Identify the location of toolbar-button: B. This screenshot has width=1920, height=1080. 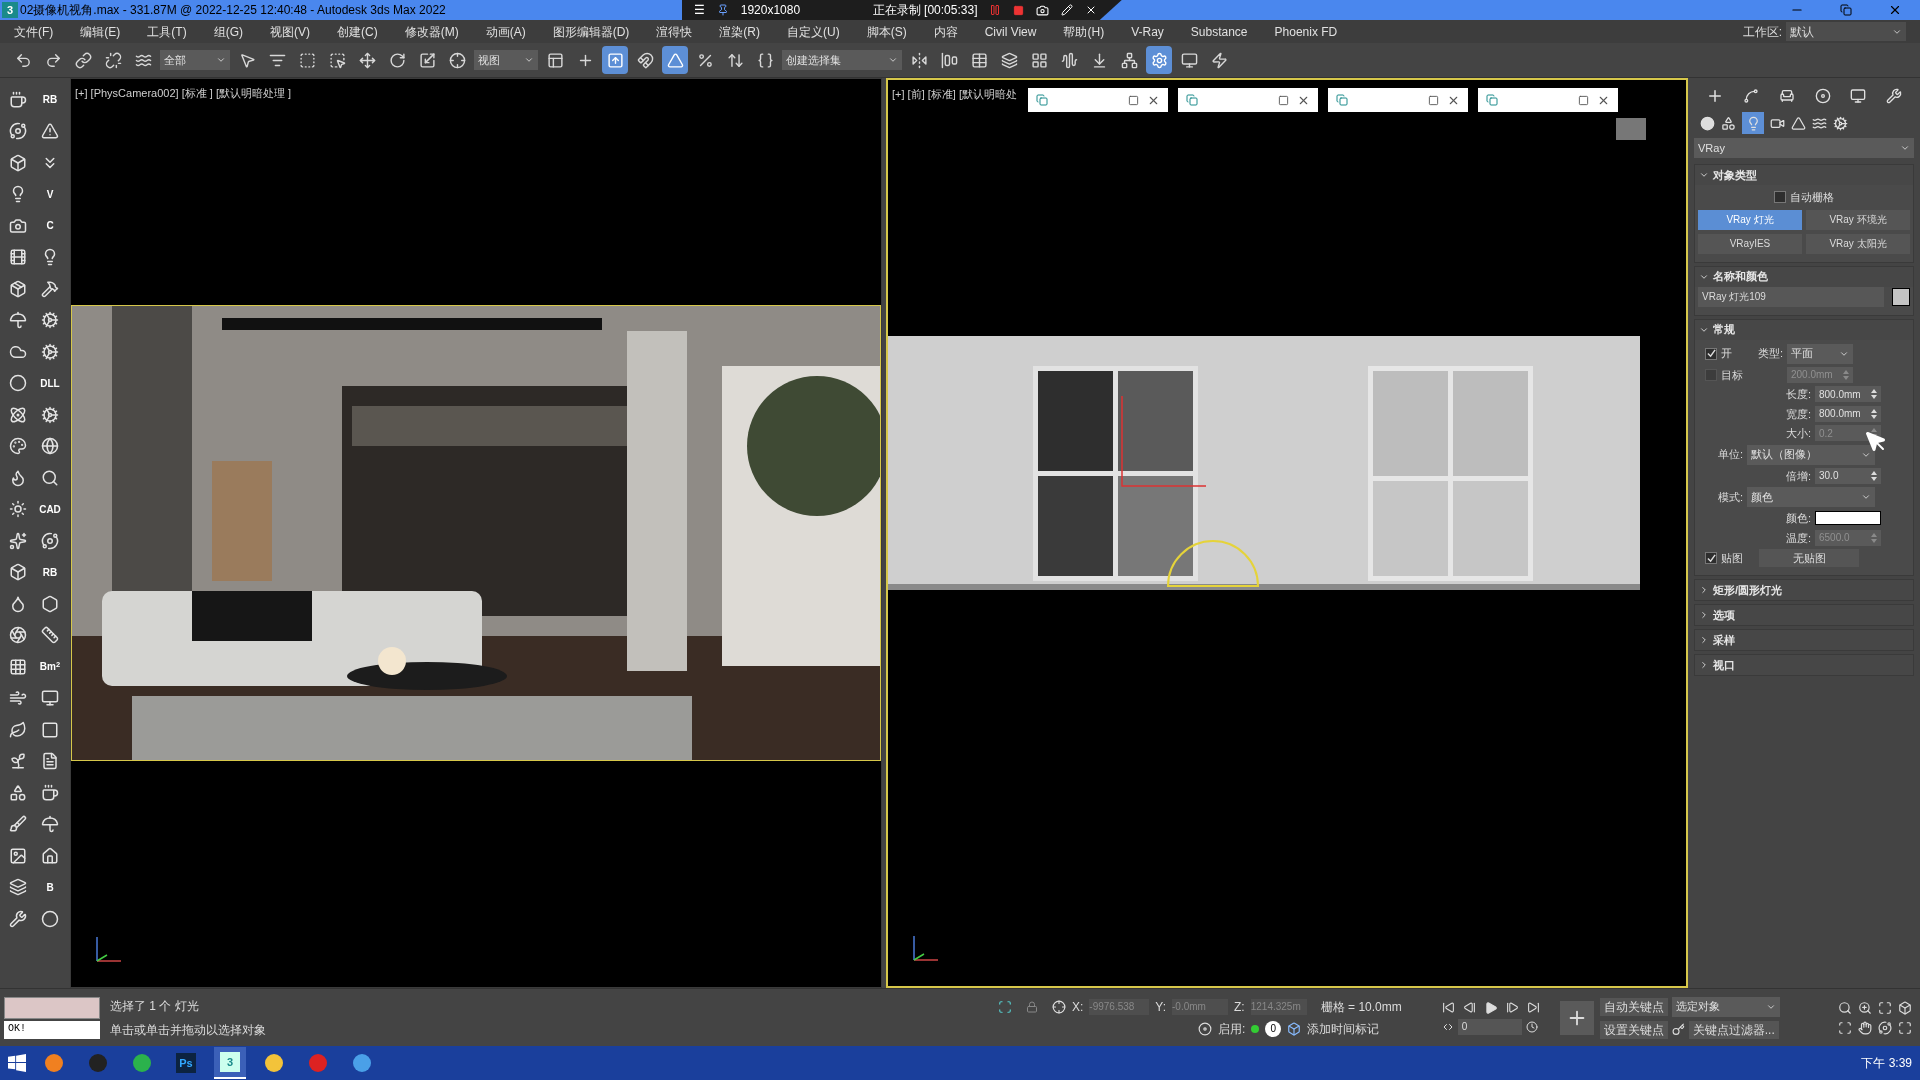
(50, 887).